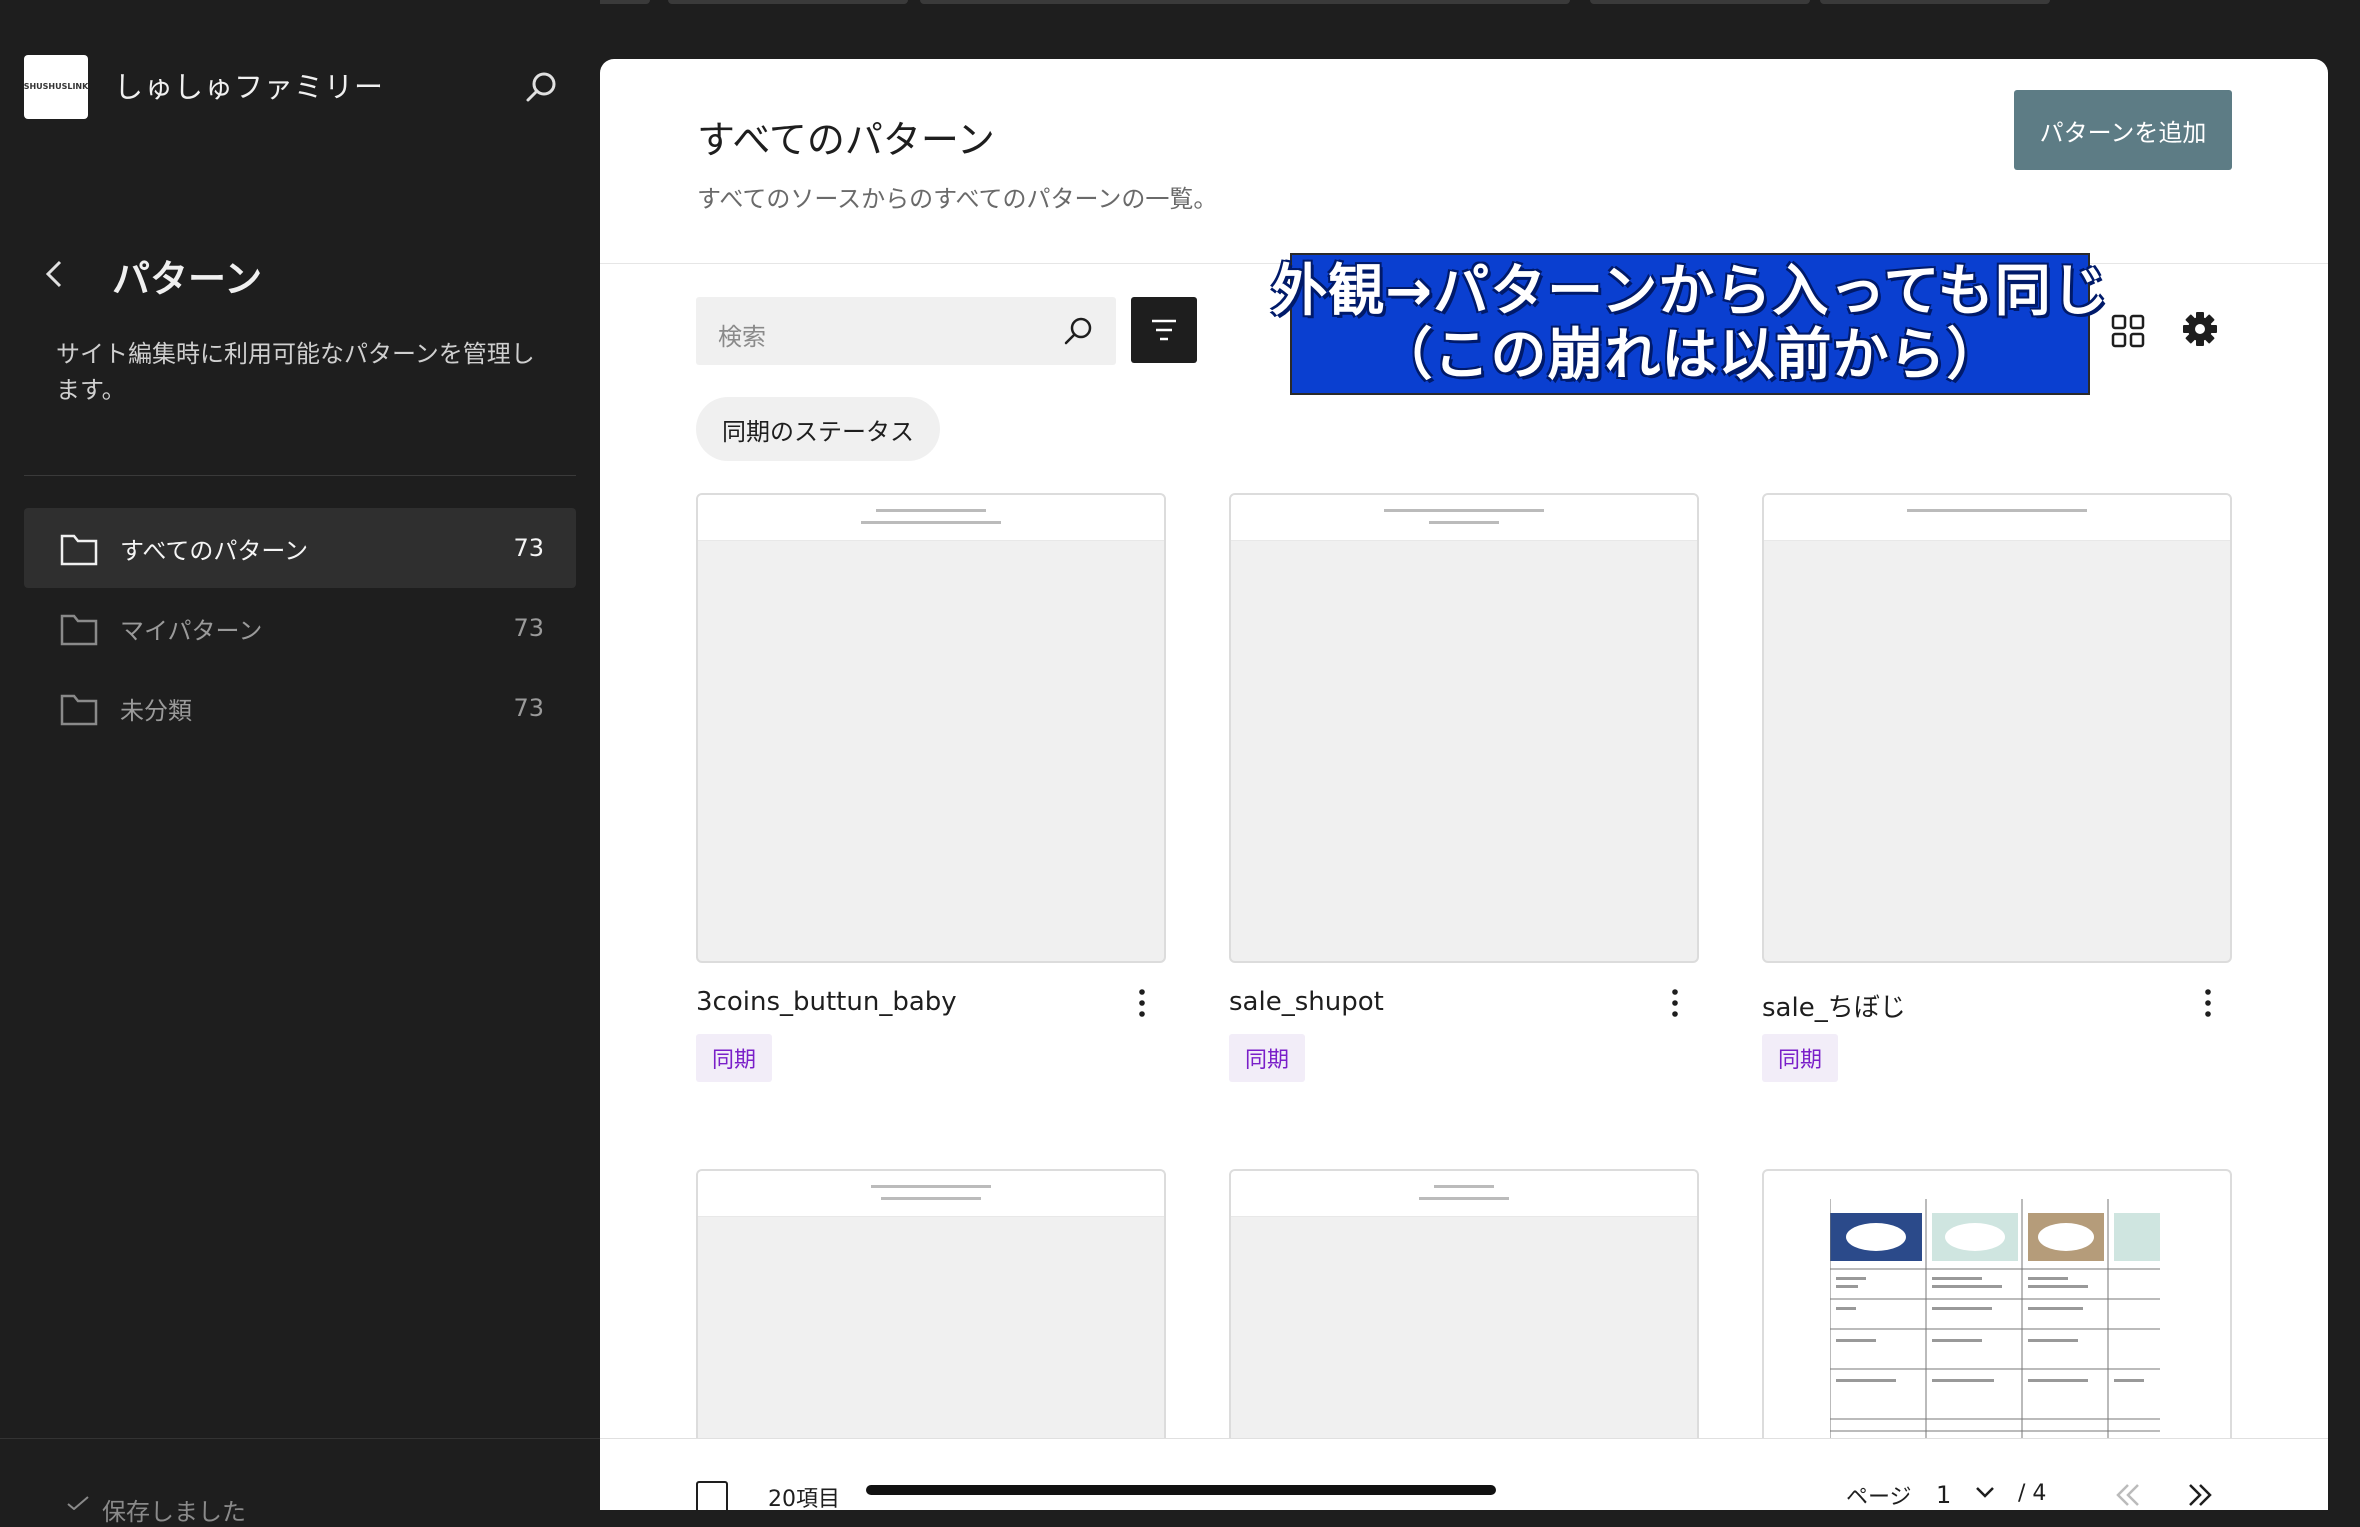 The width and height of the screenshot is (2360, 1527). I want to click on search-input: 検索, so click(906, 331).